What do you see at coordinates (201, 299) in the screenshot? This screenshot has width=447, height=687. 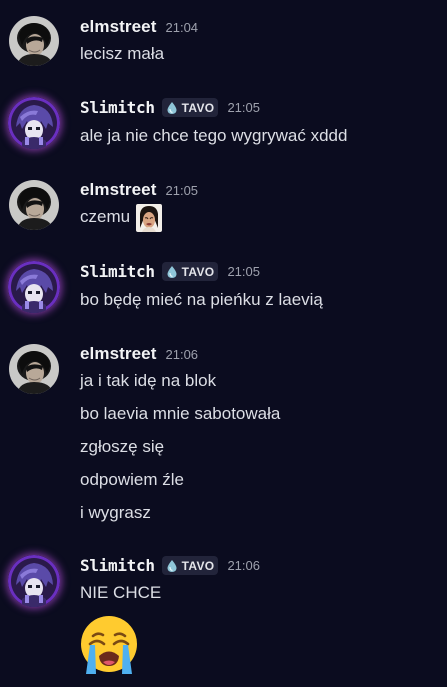 I see `message-text: bo będę mieć na pieńku z laevią` at bounding box center [201, 299].